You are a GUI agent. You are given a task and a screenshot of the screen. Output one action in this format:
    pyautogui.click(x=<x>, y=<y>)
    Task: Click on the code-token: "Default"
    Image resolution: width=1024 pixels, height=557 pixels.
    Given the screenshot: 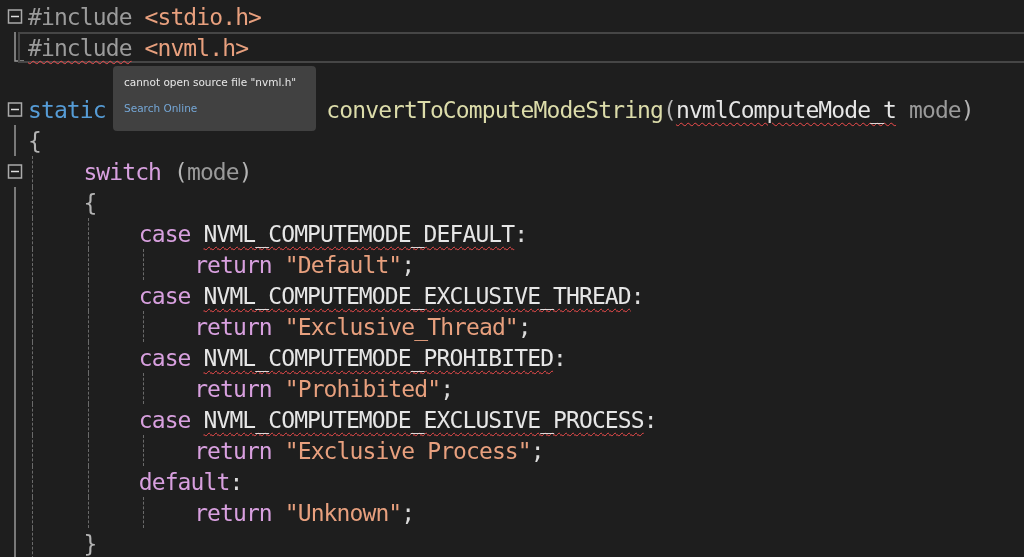 What is the action you would take?
    pyautogui.click(x=343, y=264)
    